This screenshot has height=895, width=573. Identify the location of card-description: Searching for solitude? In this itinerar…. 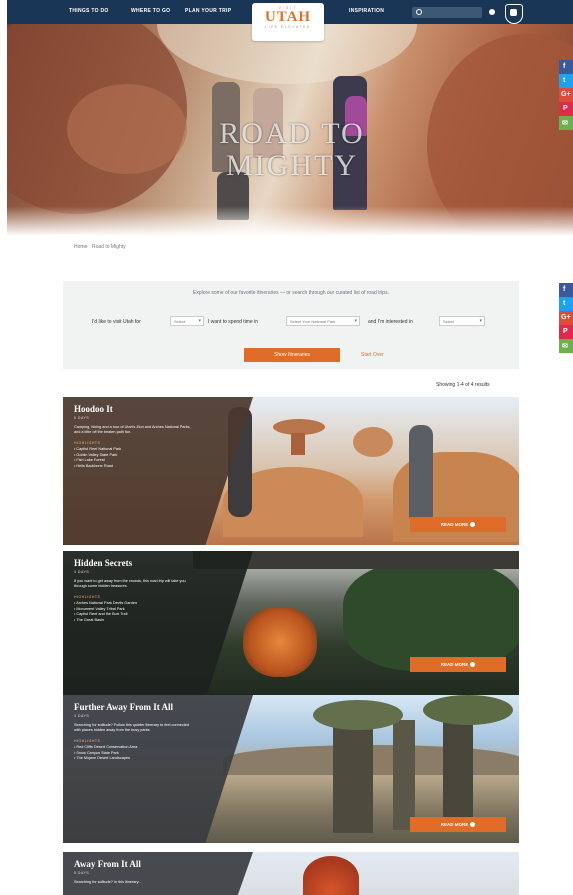
(108, 882).